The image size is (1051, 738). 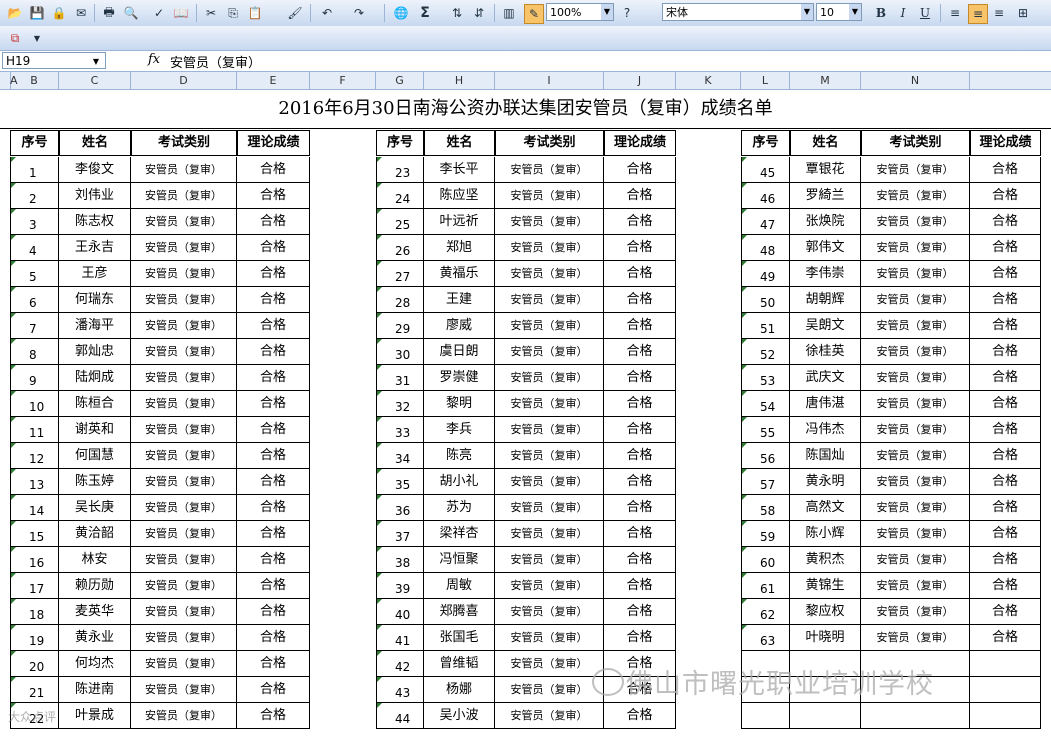 What do you see at coordinates (825, 80) in the screenshot?
I see `column-header-m: M` at bounding box center [825, 80].